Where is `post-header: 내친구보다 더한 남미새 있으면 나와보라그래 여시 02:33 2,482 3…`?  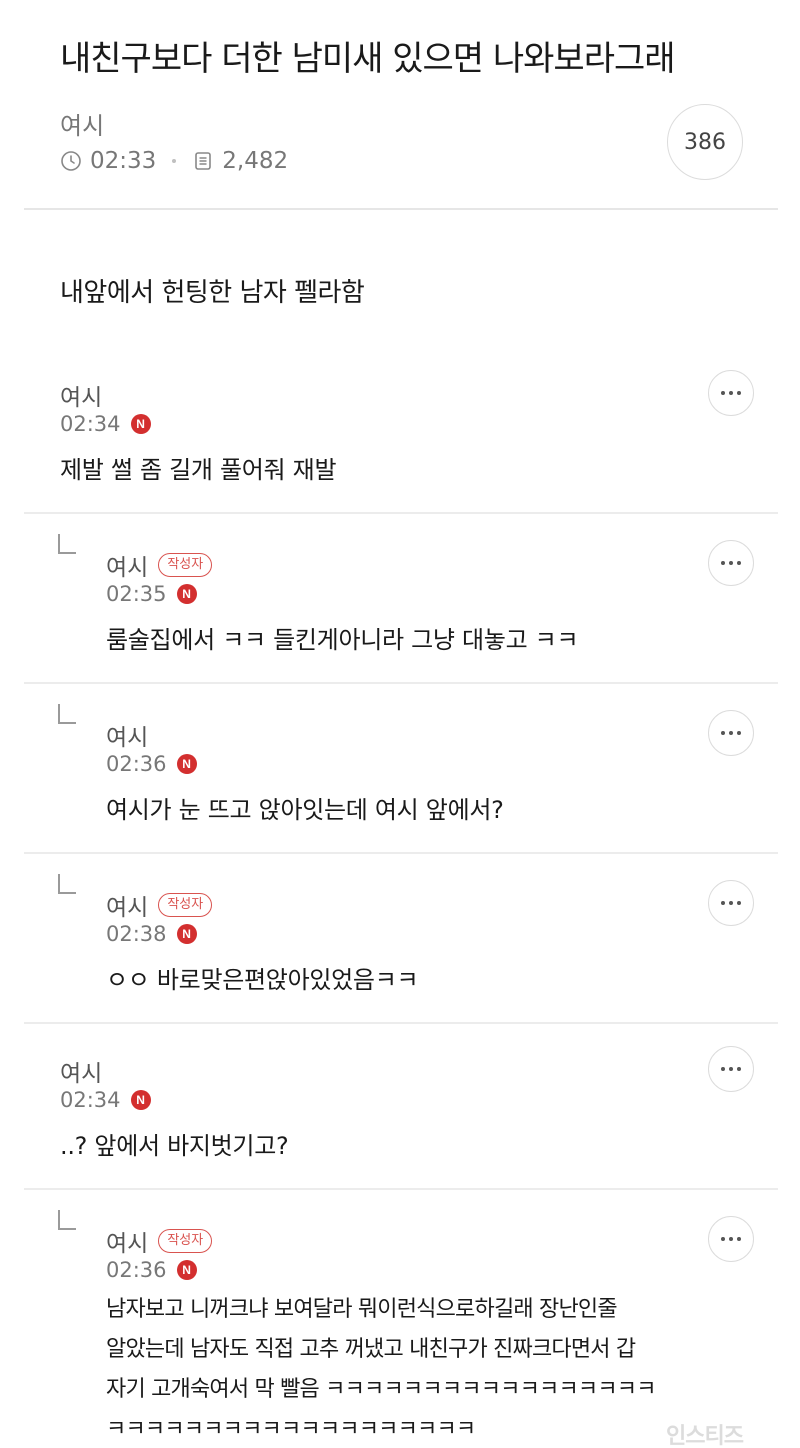
post-header: 내친구보다 더한 남미새 있으면 나와보라그래 여시 02:33 2,482 3… is located at coordinates (400, 105).